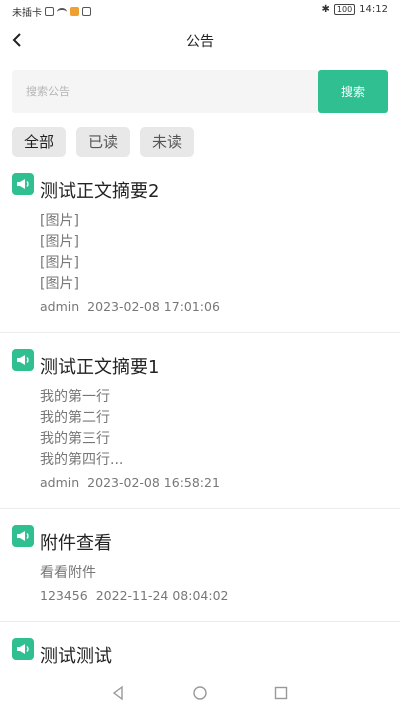  I want to click on search-input, so click(165, 91).